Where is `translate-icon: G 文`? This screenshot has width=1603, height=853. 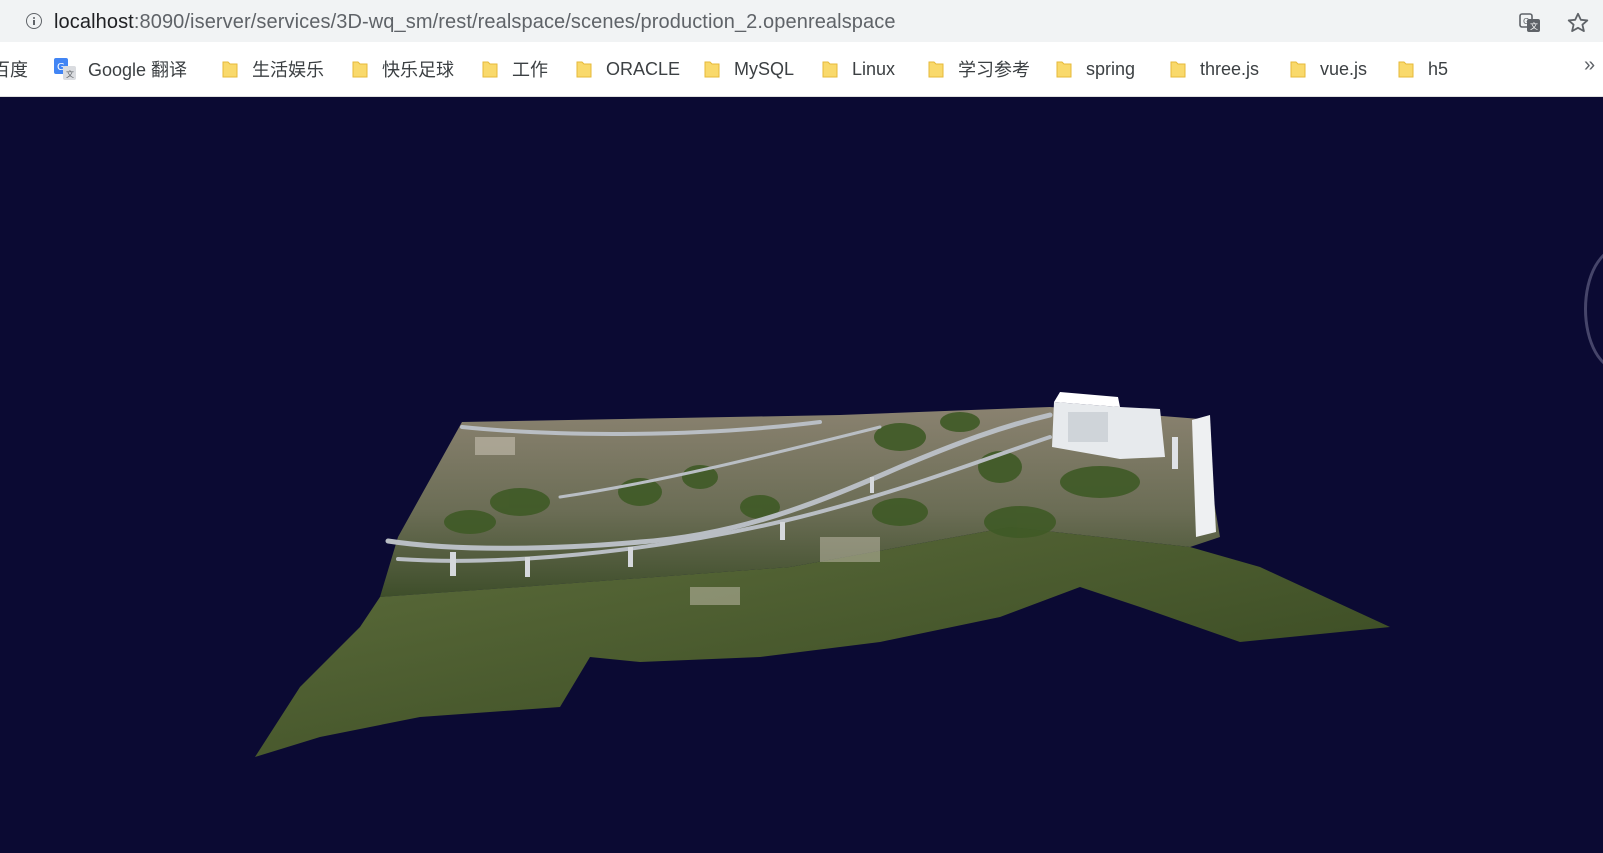 translate-icon: G 文 is located at coordinates (1530, 23).